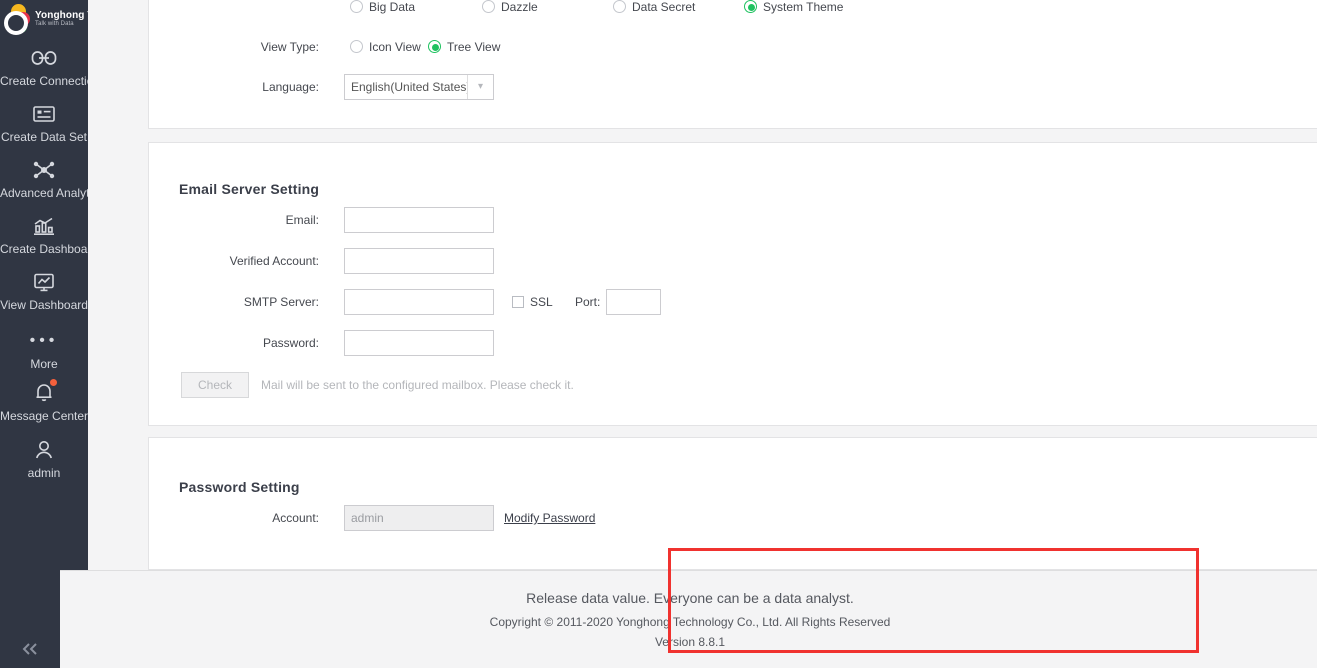  What do you see at coordinates (44, 226) in the screenshot?
I see `bar-chart-icon` at bounding box center [44, 226].